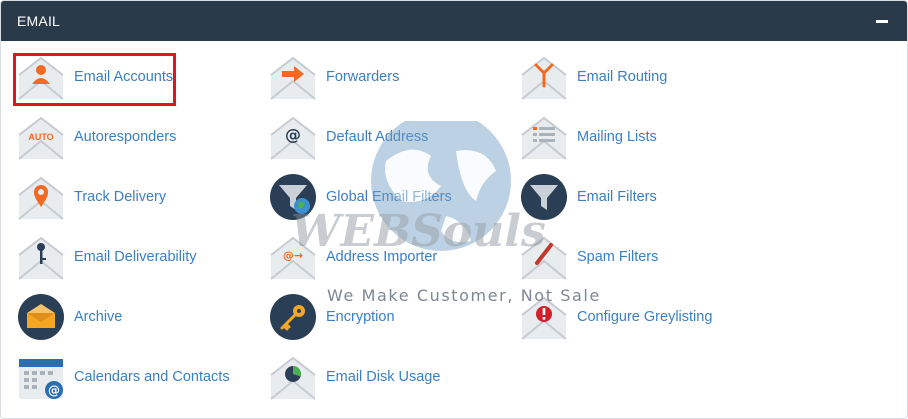  I want to click on global-email-filters-link: Global Email Filters, so click(389, 197).